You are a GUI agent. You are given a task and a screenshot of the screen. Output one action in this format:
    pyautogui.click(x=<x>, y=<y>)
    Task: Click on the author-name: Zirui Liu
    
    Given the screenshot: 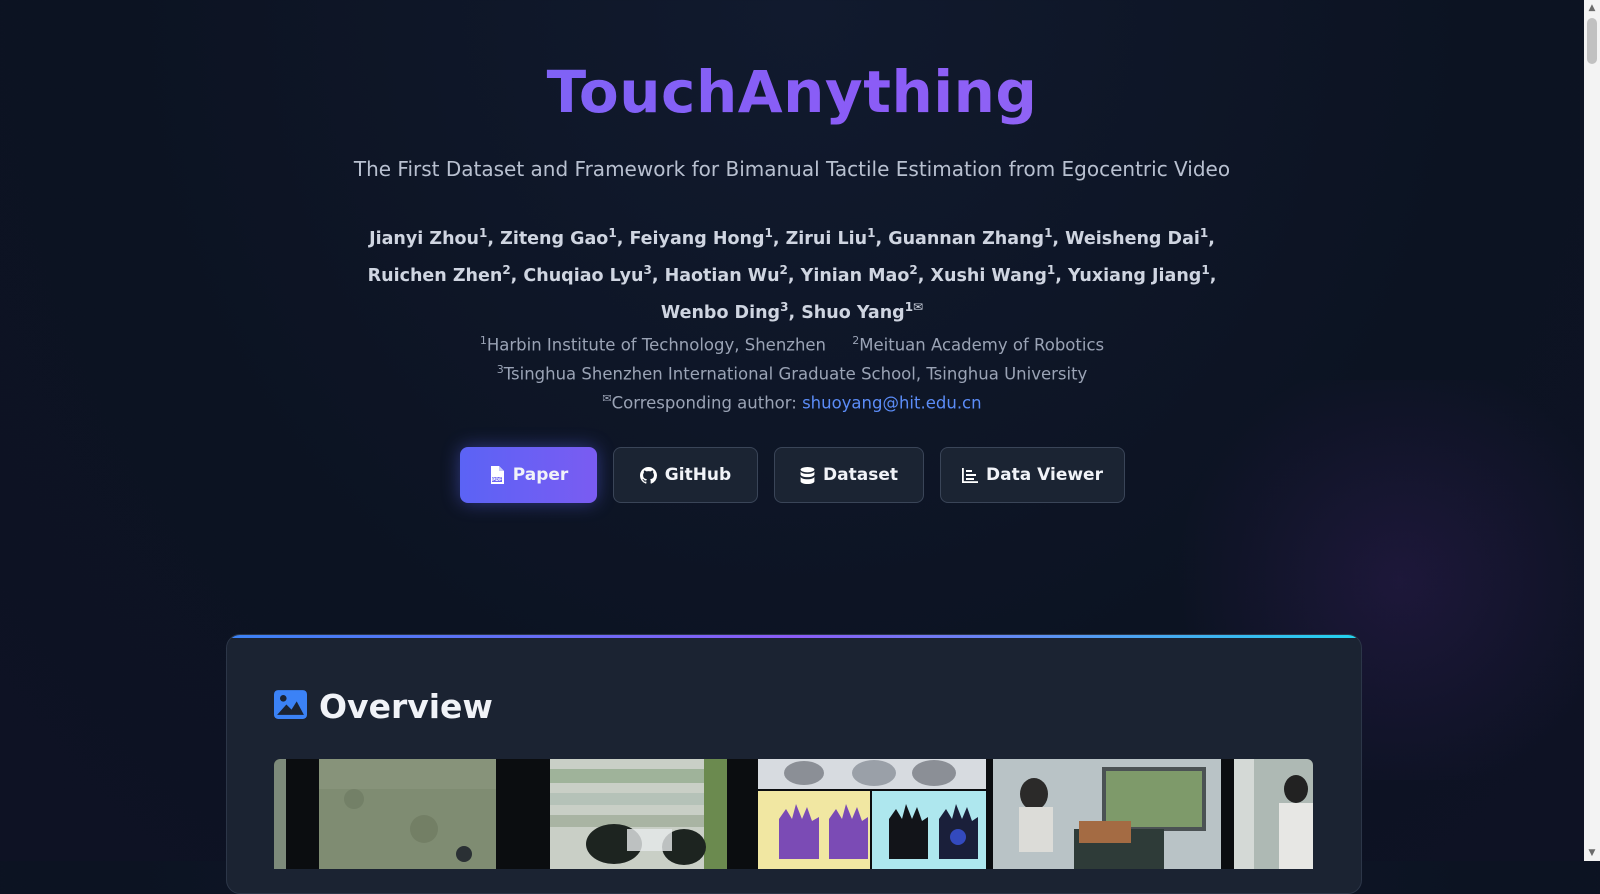 What is the action you would take?
    pyautogui.click(x=826, y=238)
    